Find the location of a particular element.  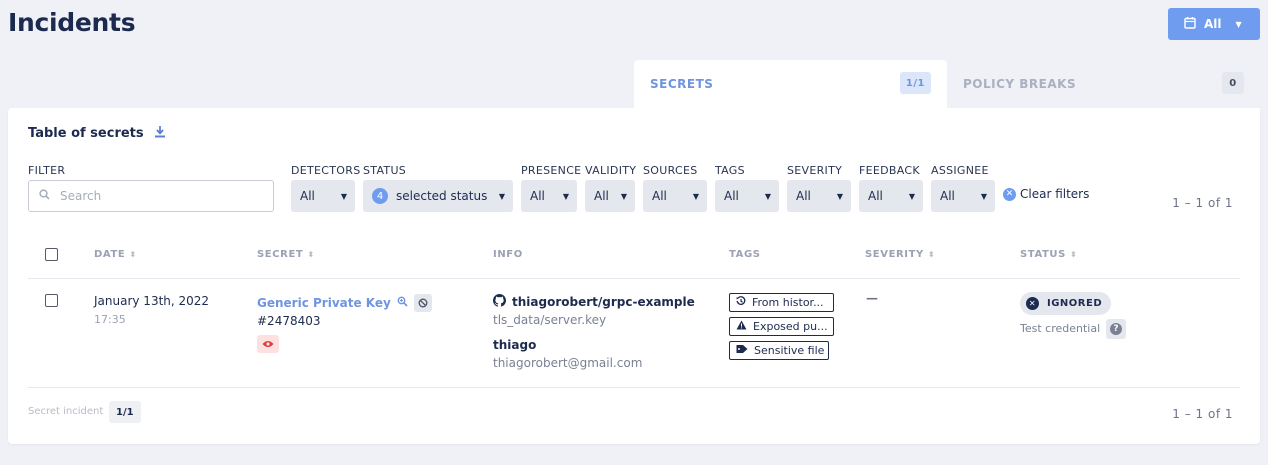

validity-select: All ▼ is located at coordinates (610, 196).